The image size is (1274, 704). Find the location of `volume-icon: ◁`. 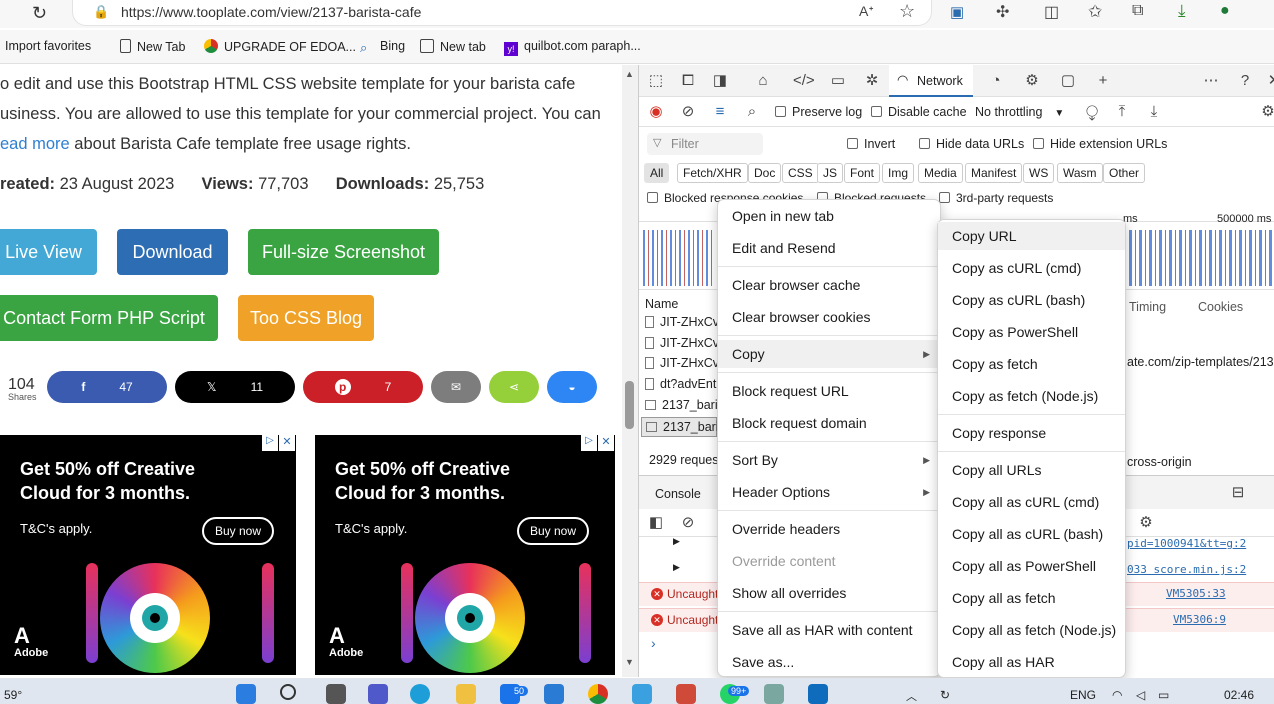

volume-icon: ◁ is located at coordinates (1140, 695).